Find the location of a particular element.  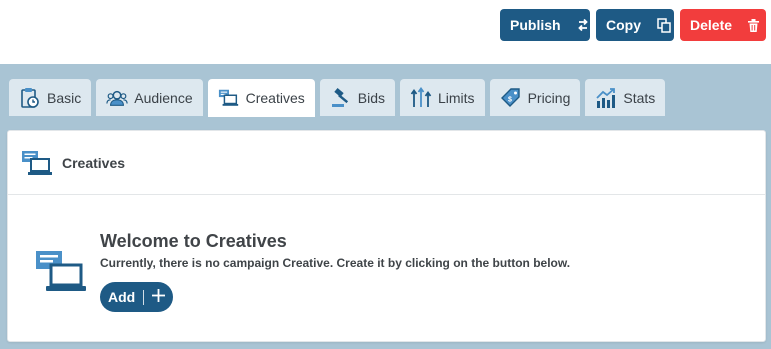

copy-icon is located at coordinates (664, 25).